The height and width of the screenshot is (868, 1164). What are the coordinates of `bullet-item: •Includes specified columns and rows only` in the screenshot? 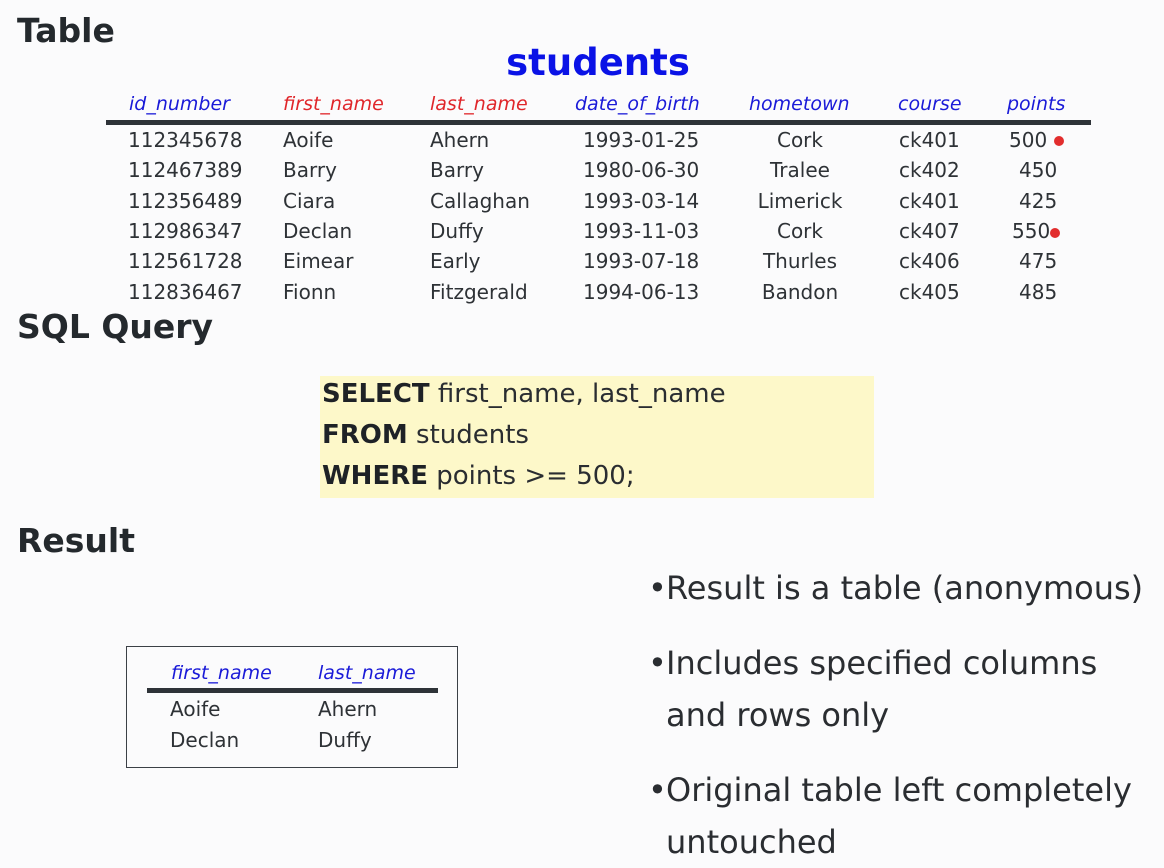 It's located at (872, 689).